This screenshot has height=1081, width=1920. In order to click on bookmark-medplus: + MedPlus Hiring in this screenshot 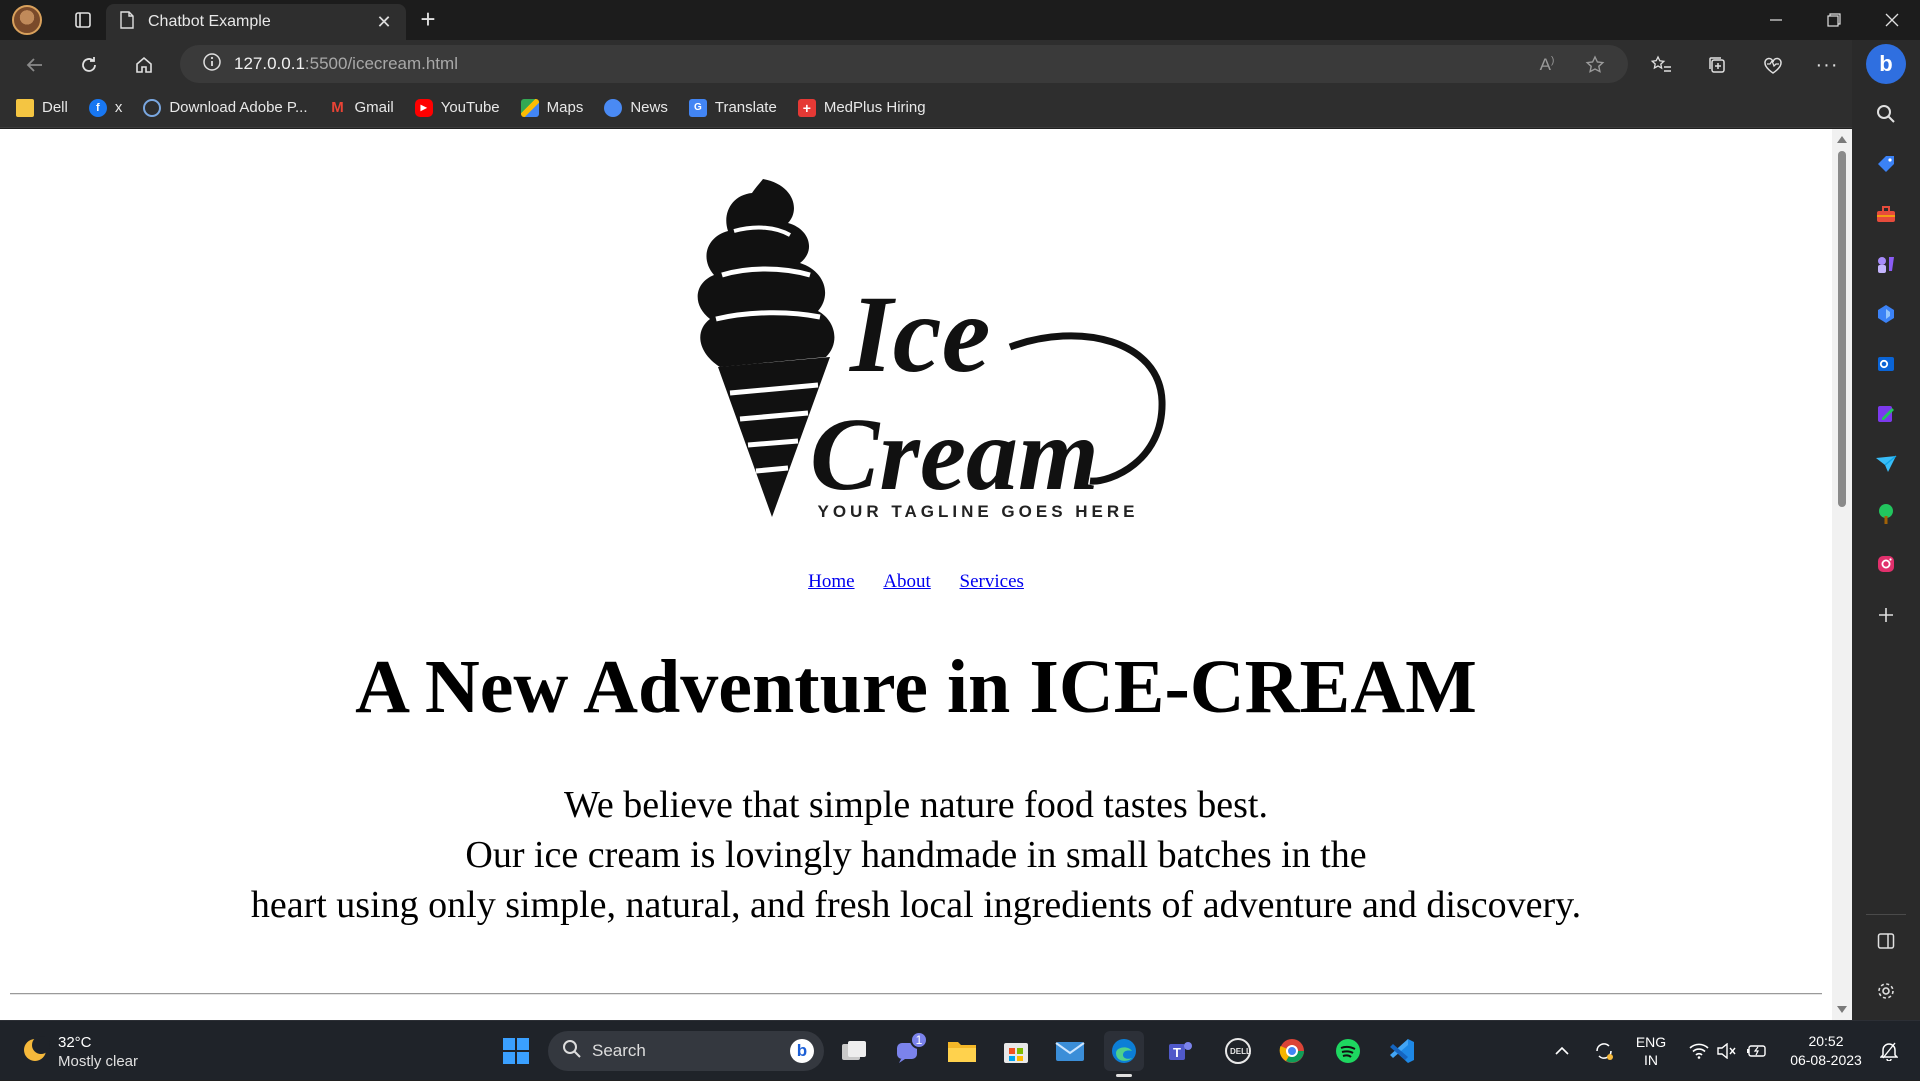, I will do `click(861, 107)`.